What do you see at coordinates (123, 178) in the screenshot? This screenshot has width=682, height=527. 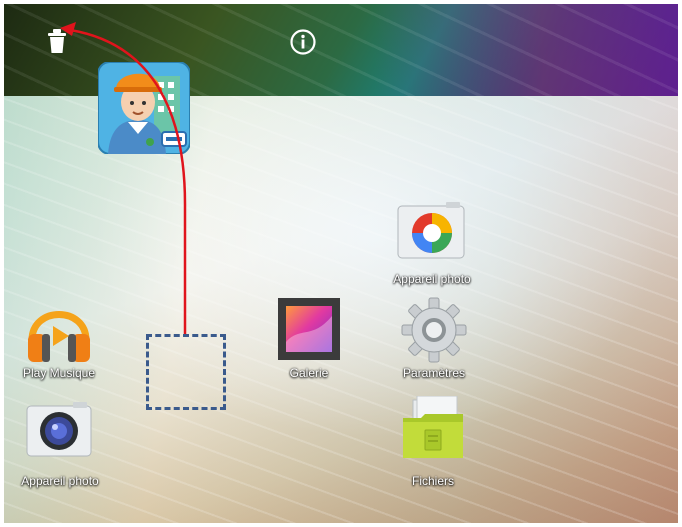 I see `drag-arrow` at bounding box center [123, 178].